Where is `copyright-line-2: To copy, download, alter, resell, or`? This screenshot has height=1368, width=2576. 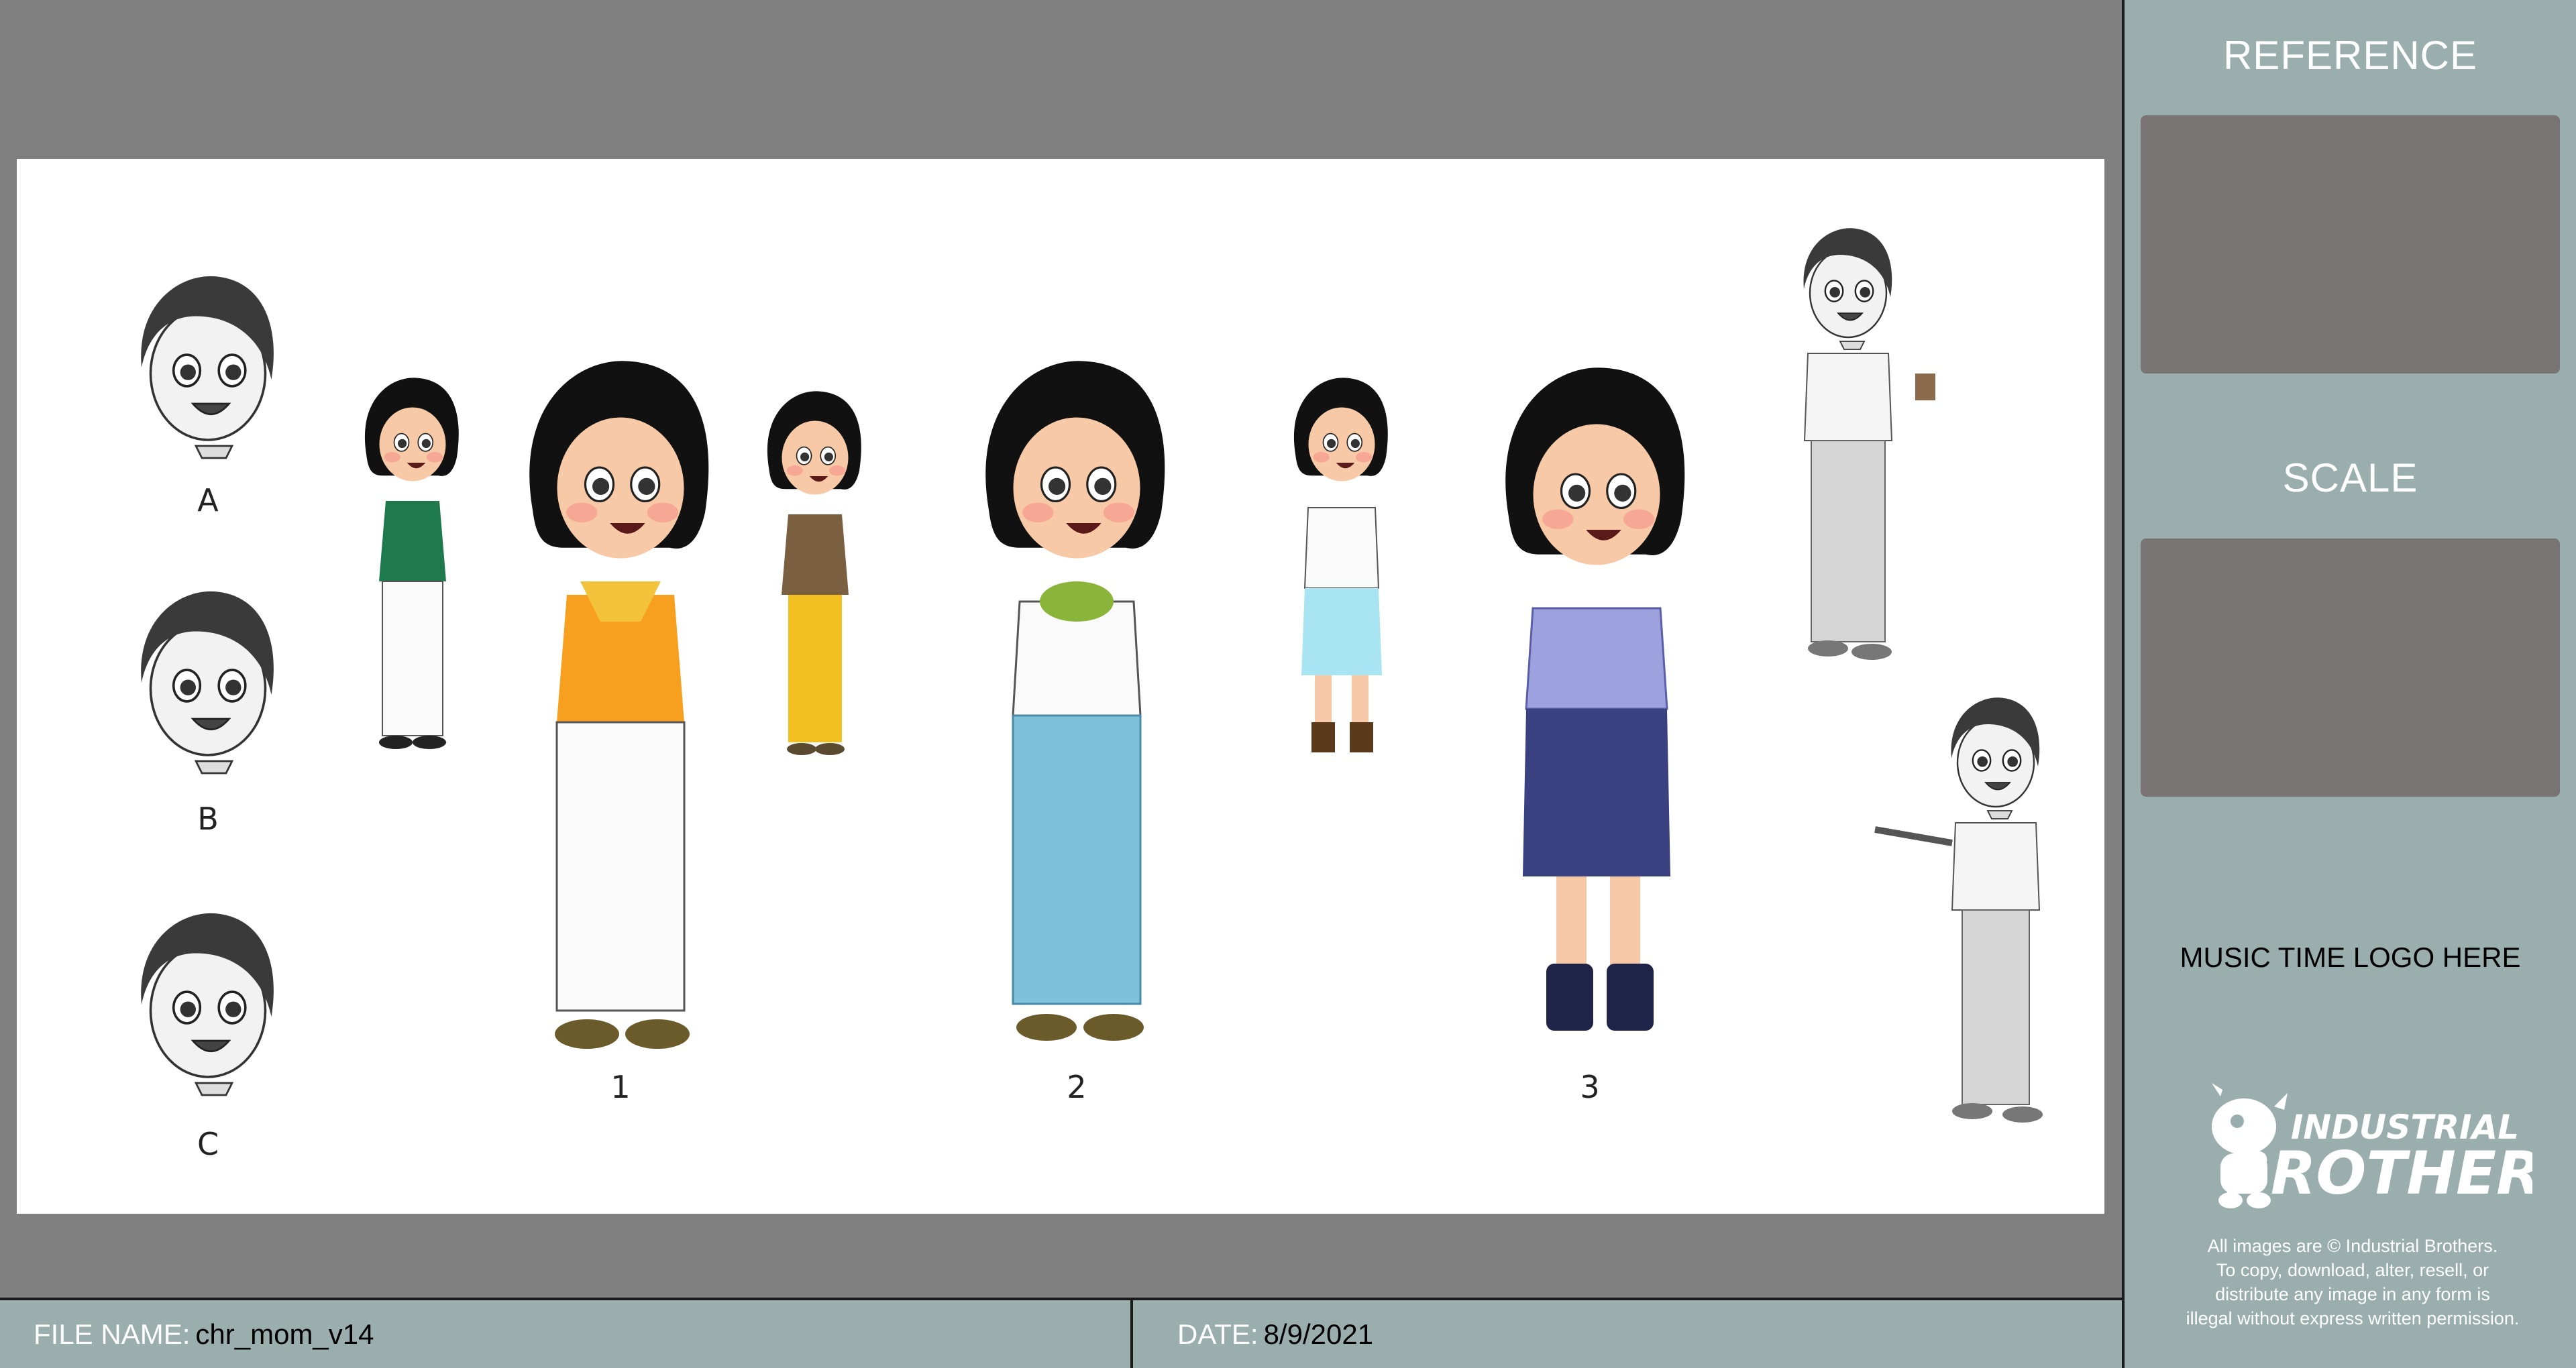
copyright-line-2: To copy, download, alter, resell, or is located at coordinates (2352, 1270).